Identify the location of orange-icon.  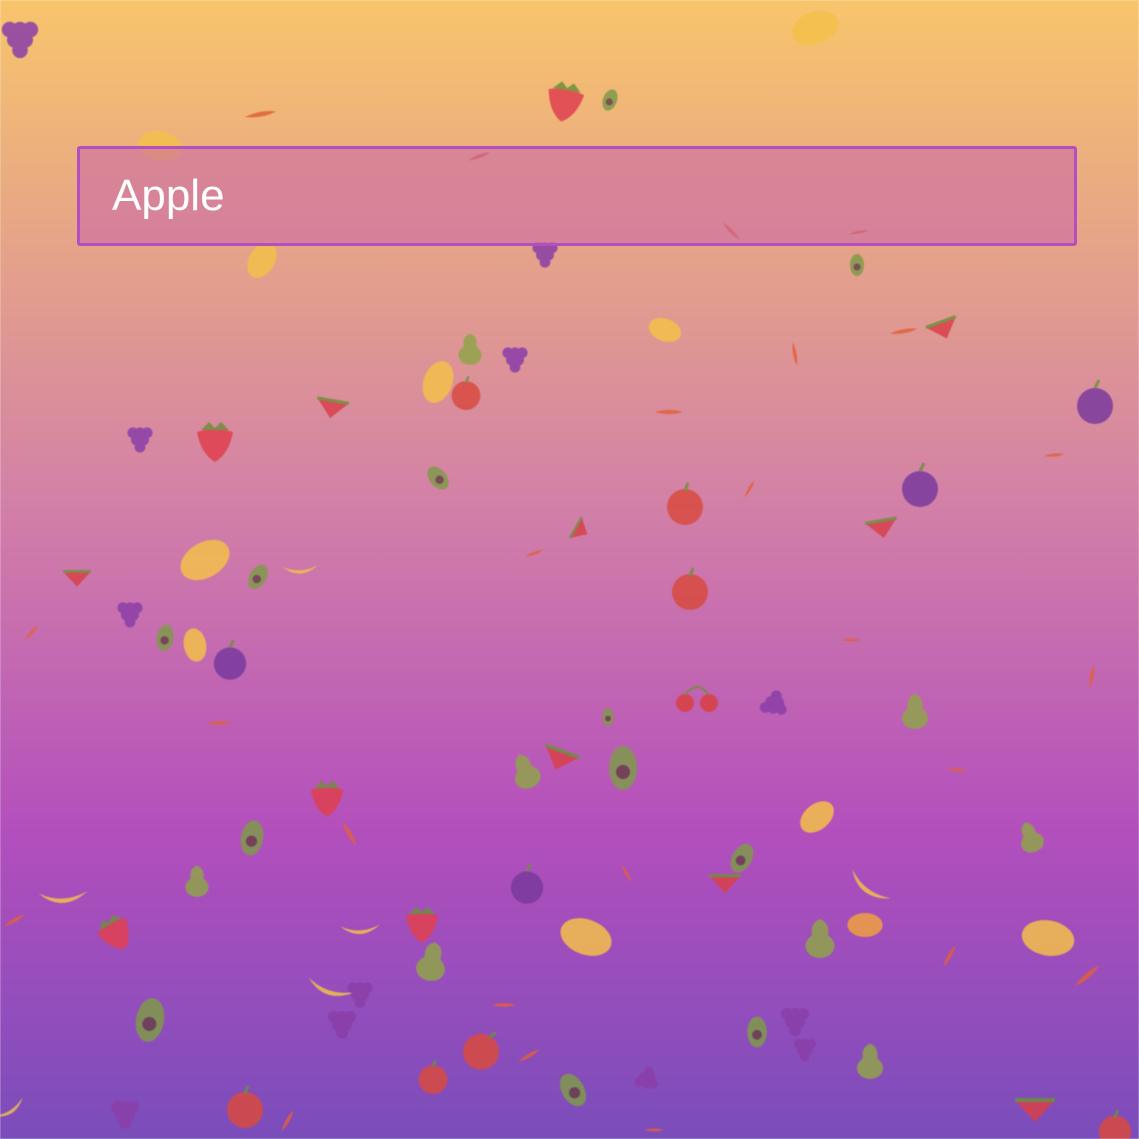
(865, 925).